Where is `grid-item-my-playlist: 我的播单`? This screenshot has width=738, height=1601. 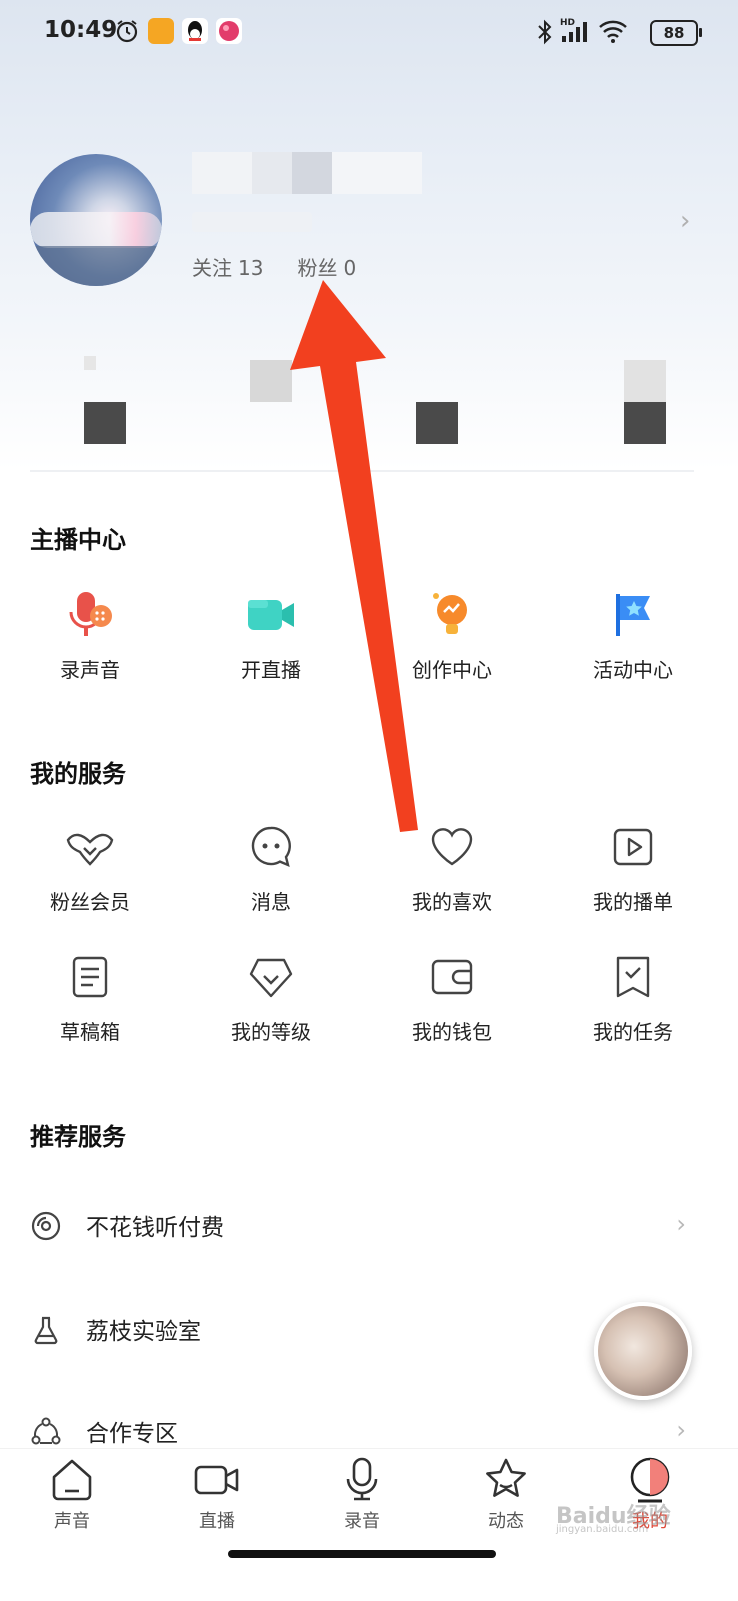
grid-item-my-playlist: 我的播单 is located at coordinates (633, 868).